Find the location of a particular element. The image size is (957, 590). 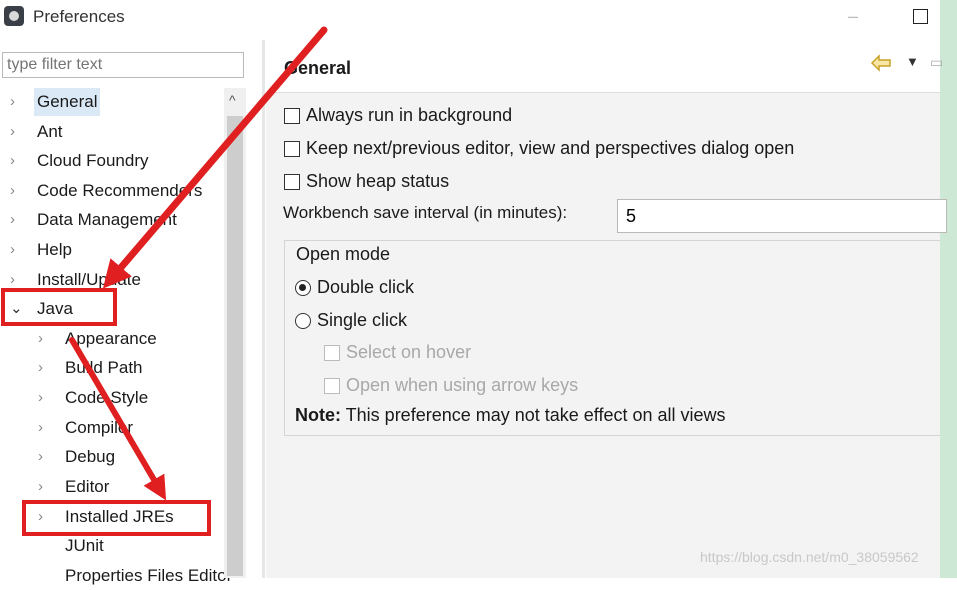

save-interval-input is located at coordinates (782, 216).